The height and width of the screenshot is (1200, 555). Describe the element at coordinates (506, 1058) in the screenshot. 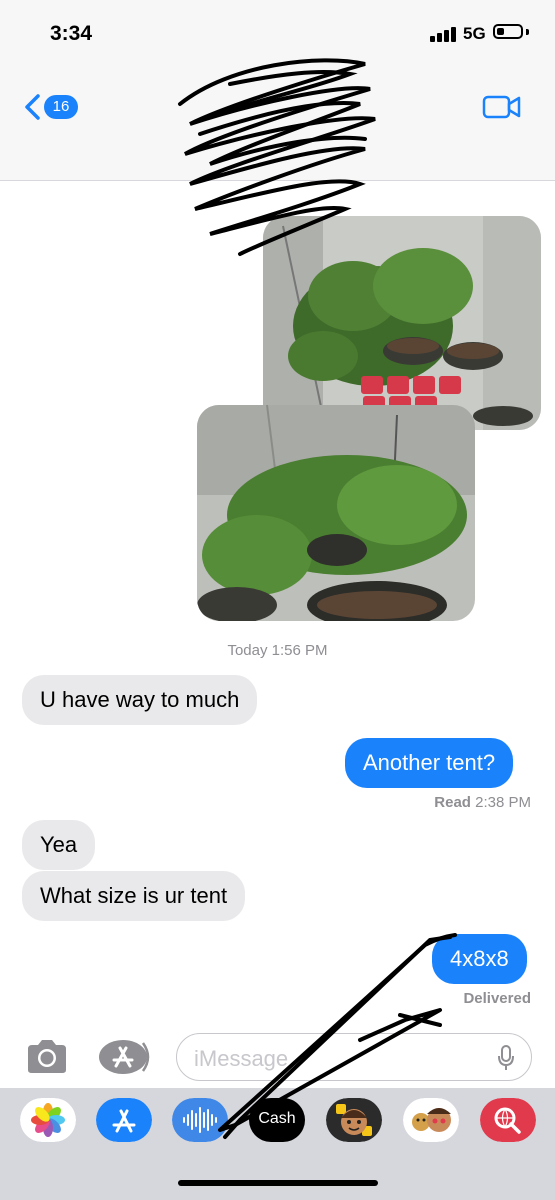

I see `microphone-icon` at that location.